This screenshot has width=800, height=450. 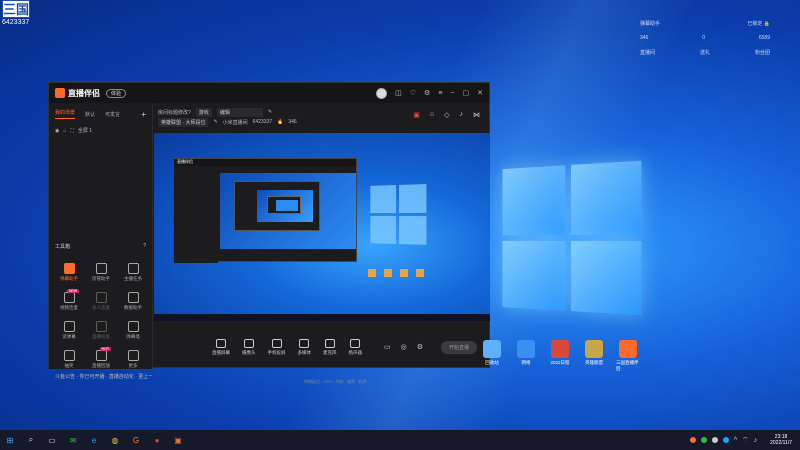 What do you see at coordinates (594, 356) in the screenshot?
I see `desktop-icon: 英雄联盟` at bounding box center [594, 356].